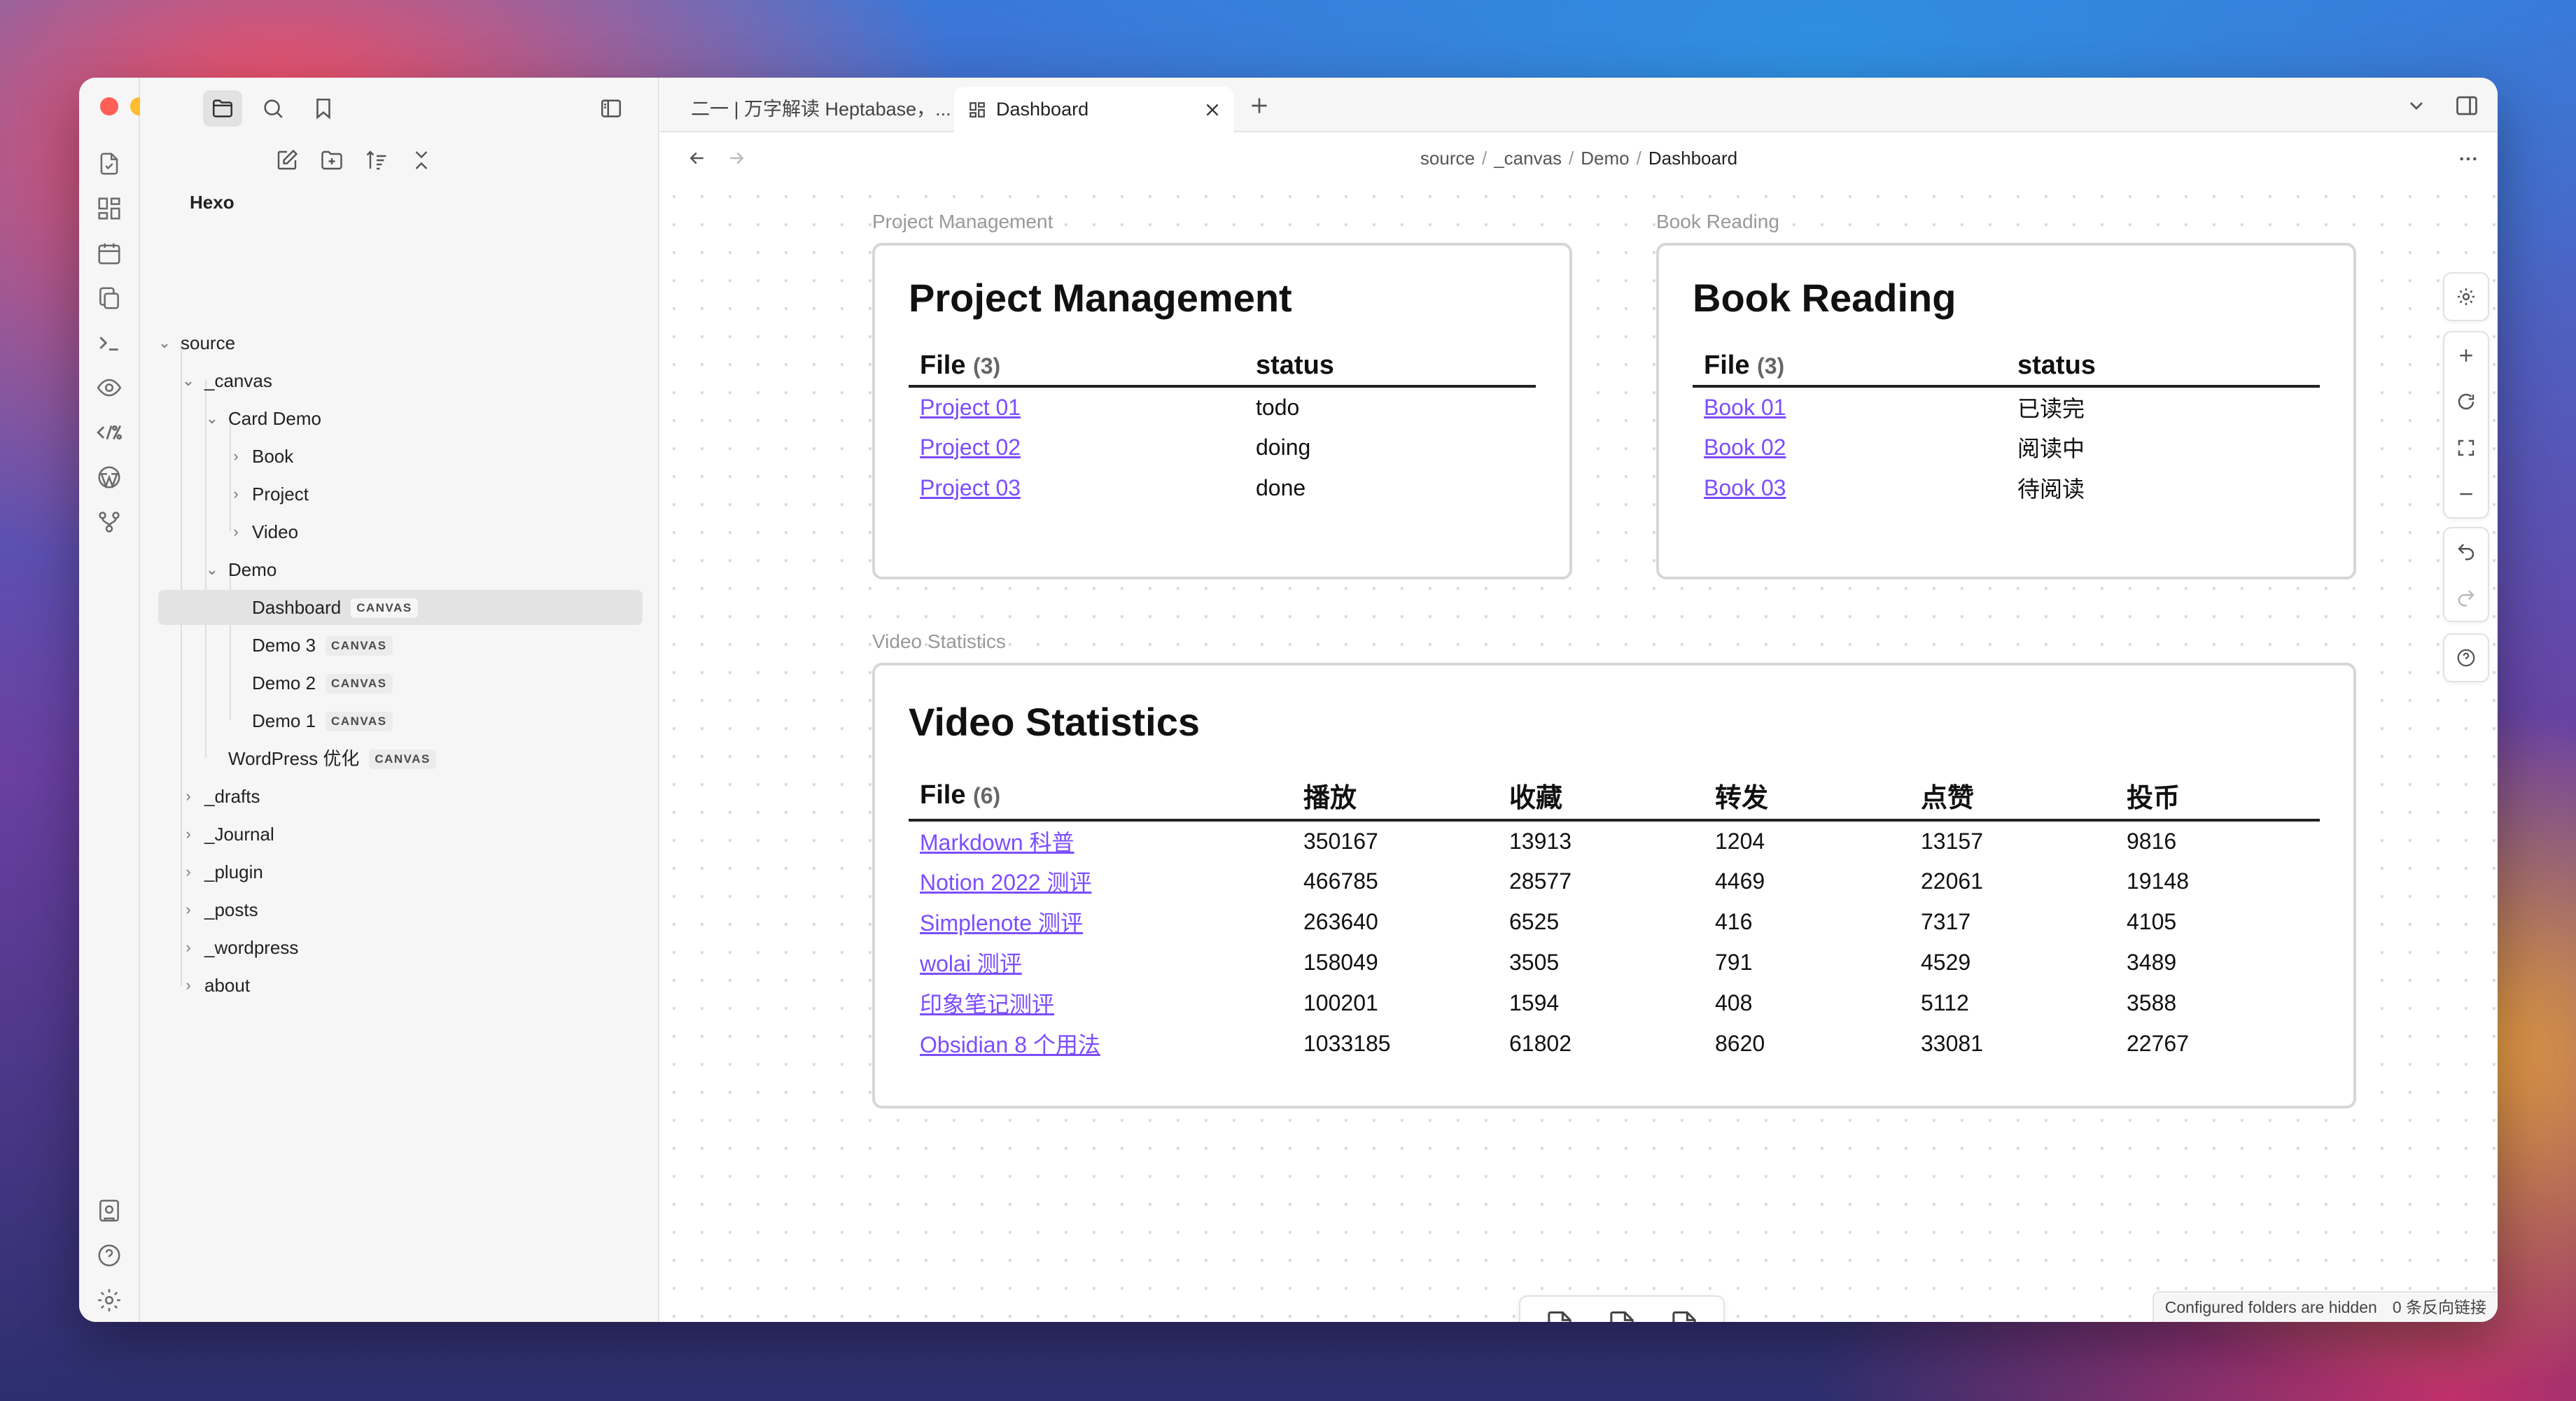 The image size is (2576, 1401). What do you see at coordinates (2466, 494) in the screenshot?
I see `zoom-out-icon` at bounding box center [2466, 494].